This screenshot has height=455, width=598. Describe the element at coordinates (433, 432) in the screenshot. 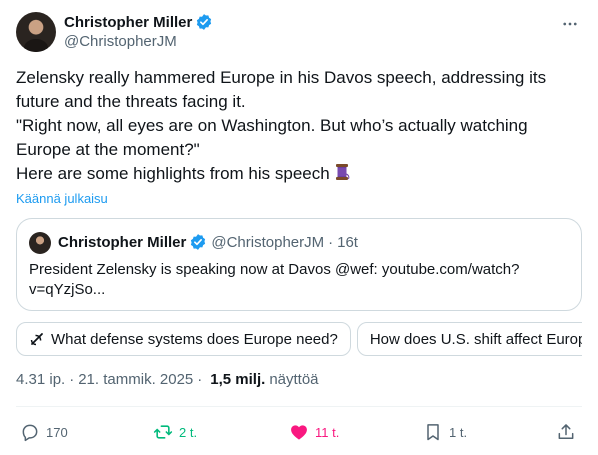

I see `bookmark-icon` at that location.